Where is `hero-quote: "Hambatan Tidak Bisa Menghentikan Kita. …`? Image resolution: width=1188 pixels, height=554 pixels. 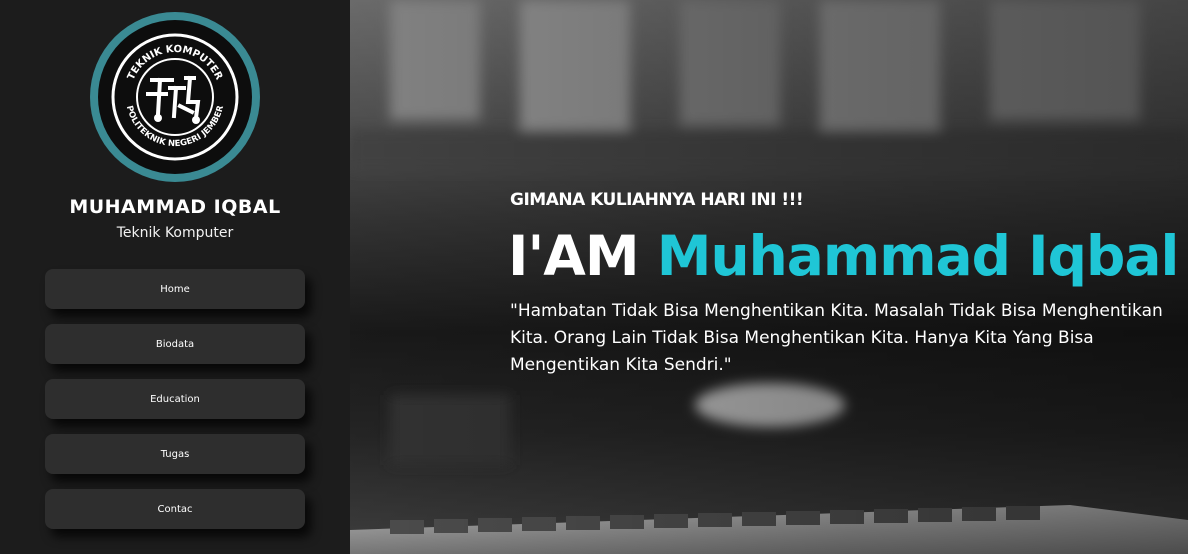
hero-quote: "Hambatan Tidak Bisa Menghentikan Kita. … is located at coordinates (836, 338).